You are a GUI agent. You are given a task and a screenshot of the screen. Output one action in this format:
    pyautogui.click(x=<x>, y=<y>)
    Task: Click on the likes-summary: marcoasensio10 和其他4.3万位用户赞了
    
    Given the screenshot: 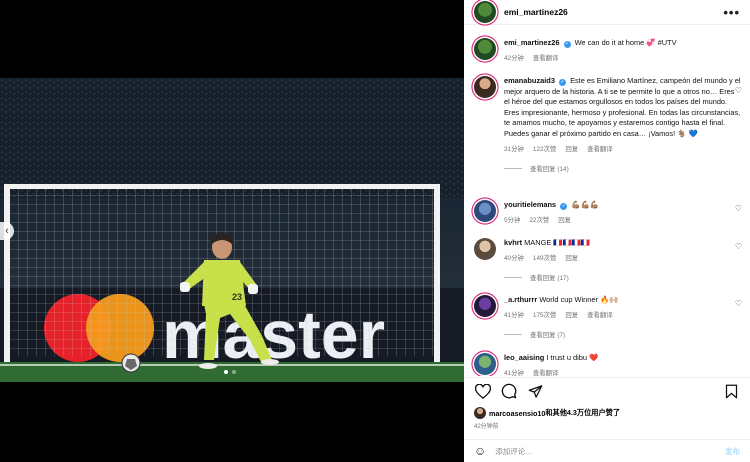 What is the action you would take?
    pyautogui.click(x=607, y=413)
    